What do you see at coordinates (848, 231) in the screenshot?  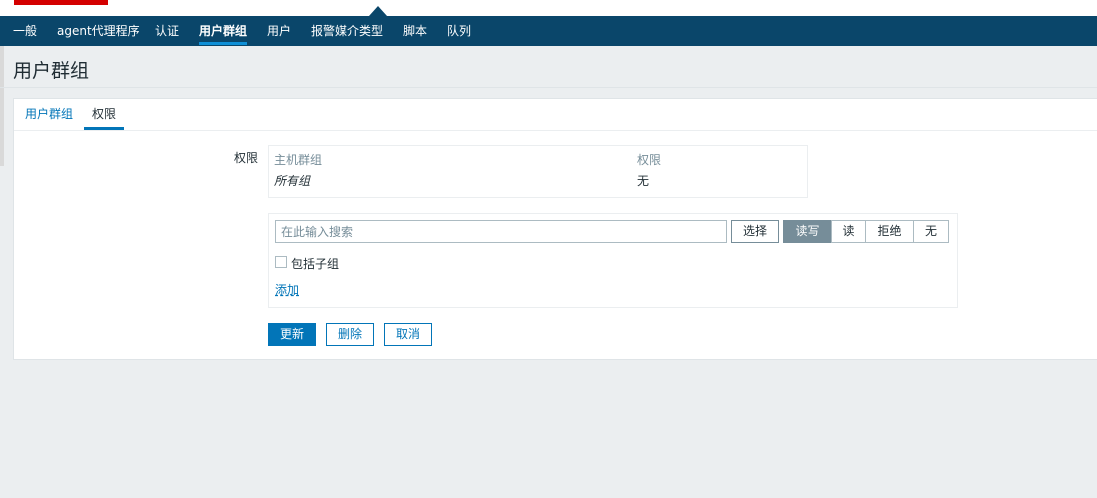 I see `permission-read-button: 读` at bounding box center [848, 231].